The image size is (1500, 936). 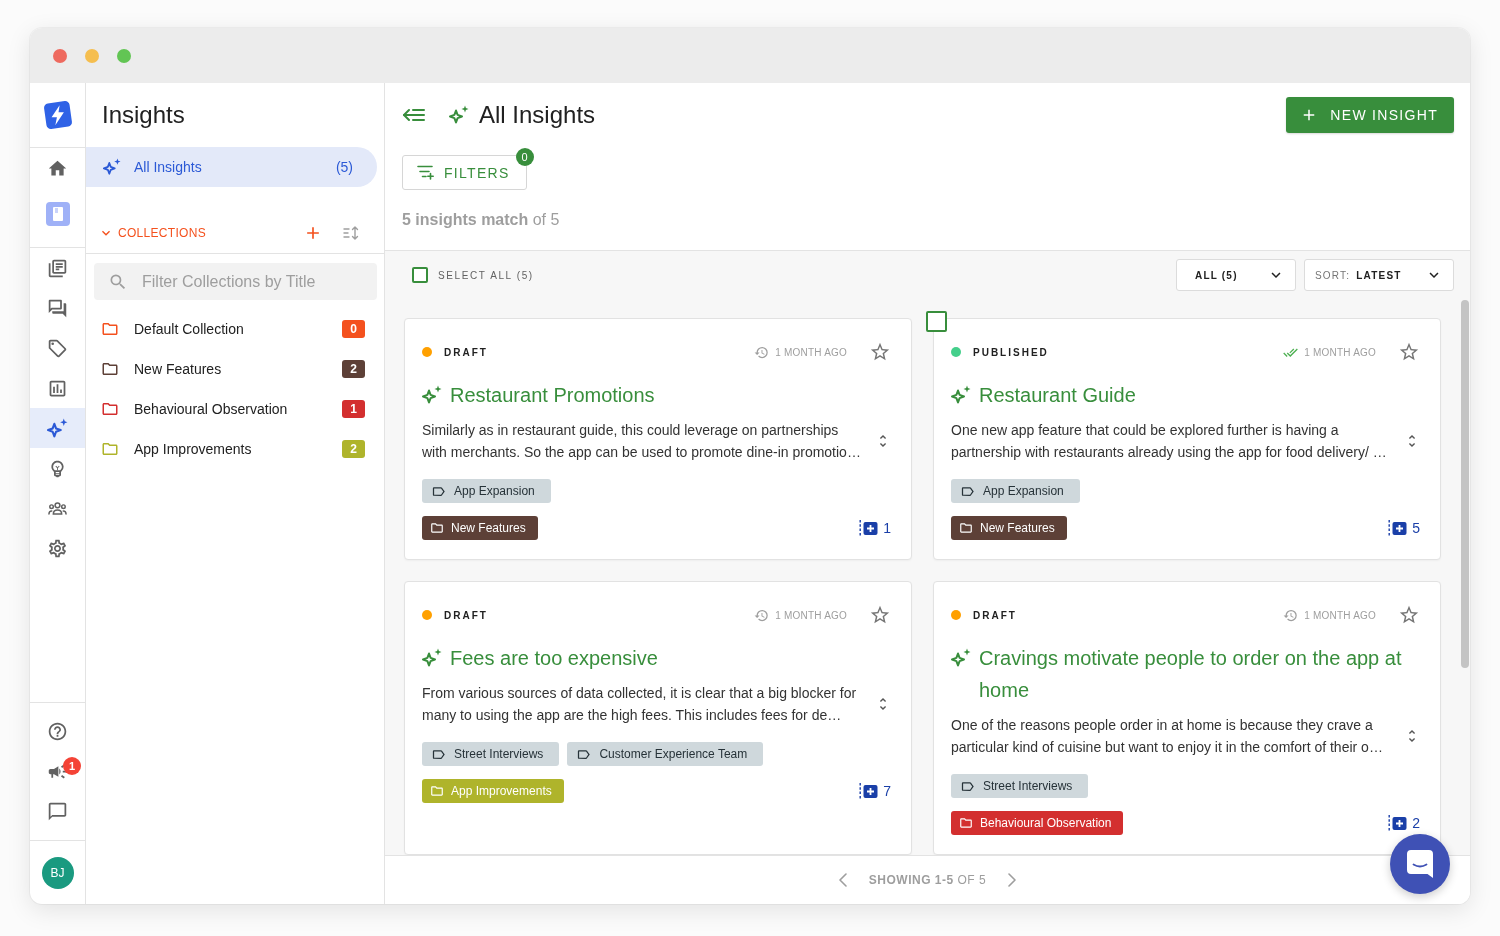 I want to click on select-all-checkbox, so click(x=420, y=275).